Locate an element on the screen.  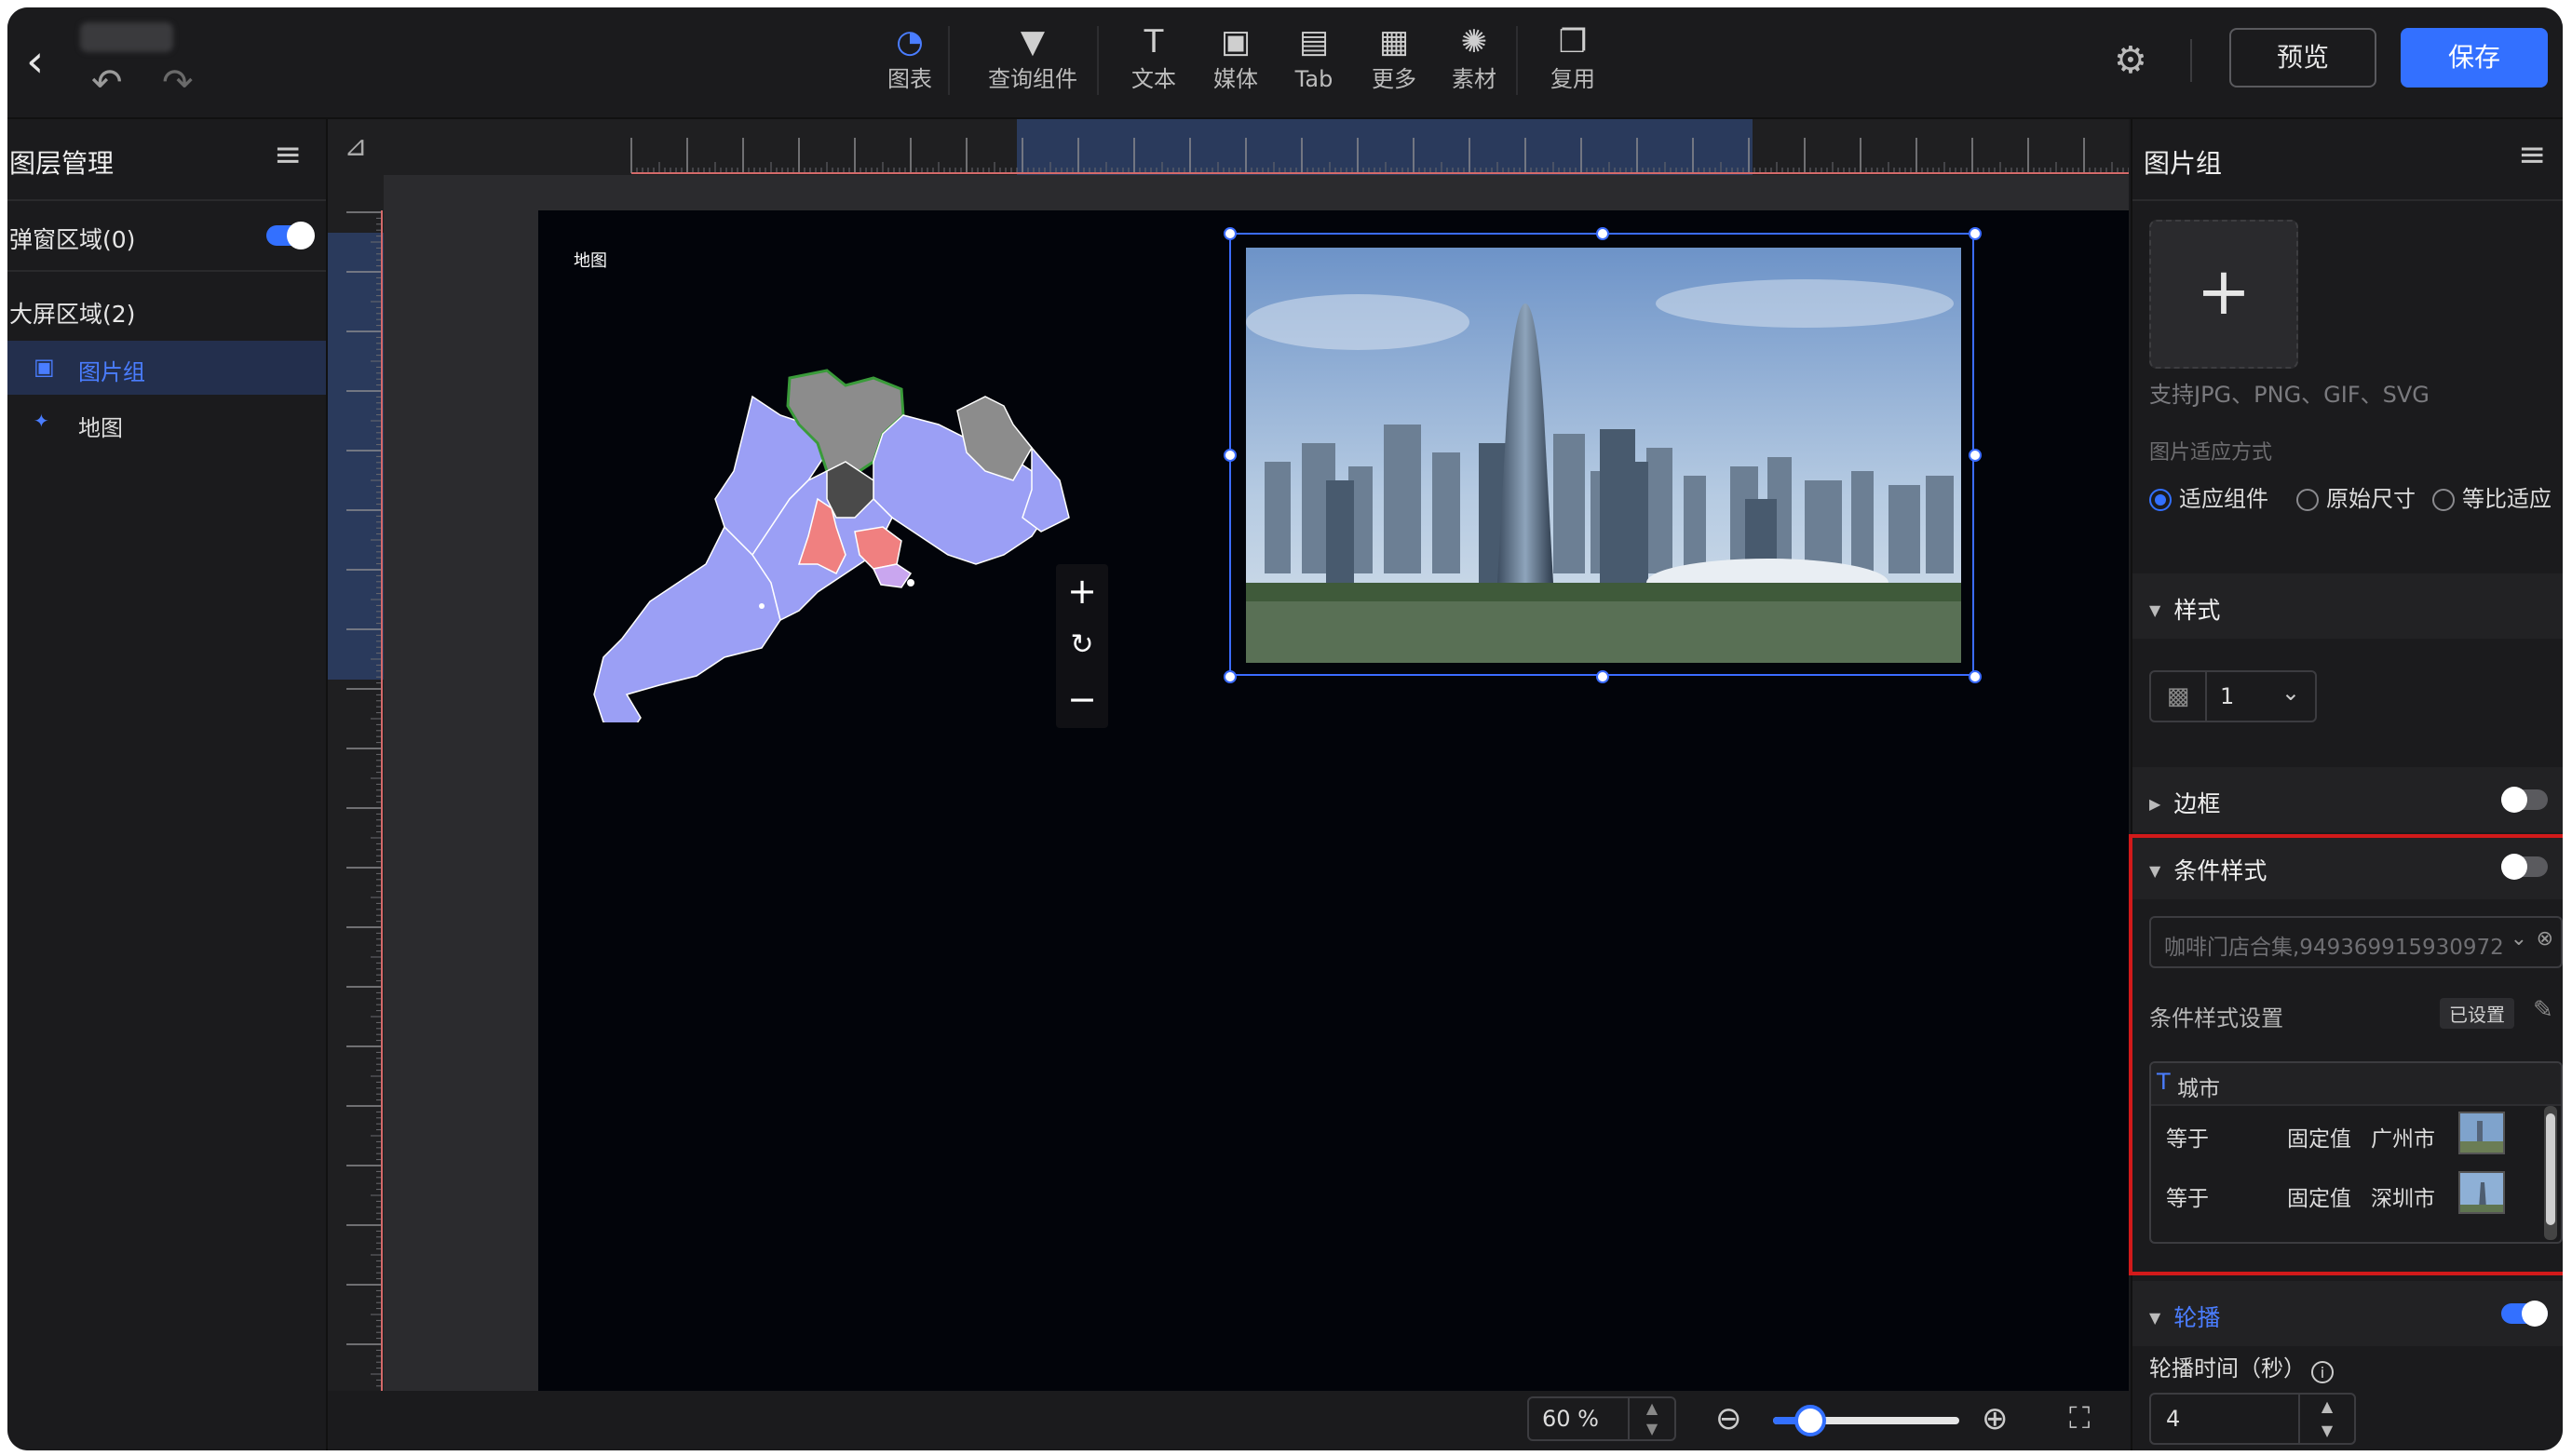
zoom-stepper: ▲ ▼ is located at coordinates (1651, 1418).